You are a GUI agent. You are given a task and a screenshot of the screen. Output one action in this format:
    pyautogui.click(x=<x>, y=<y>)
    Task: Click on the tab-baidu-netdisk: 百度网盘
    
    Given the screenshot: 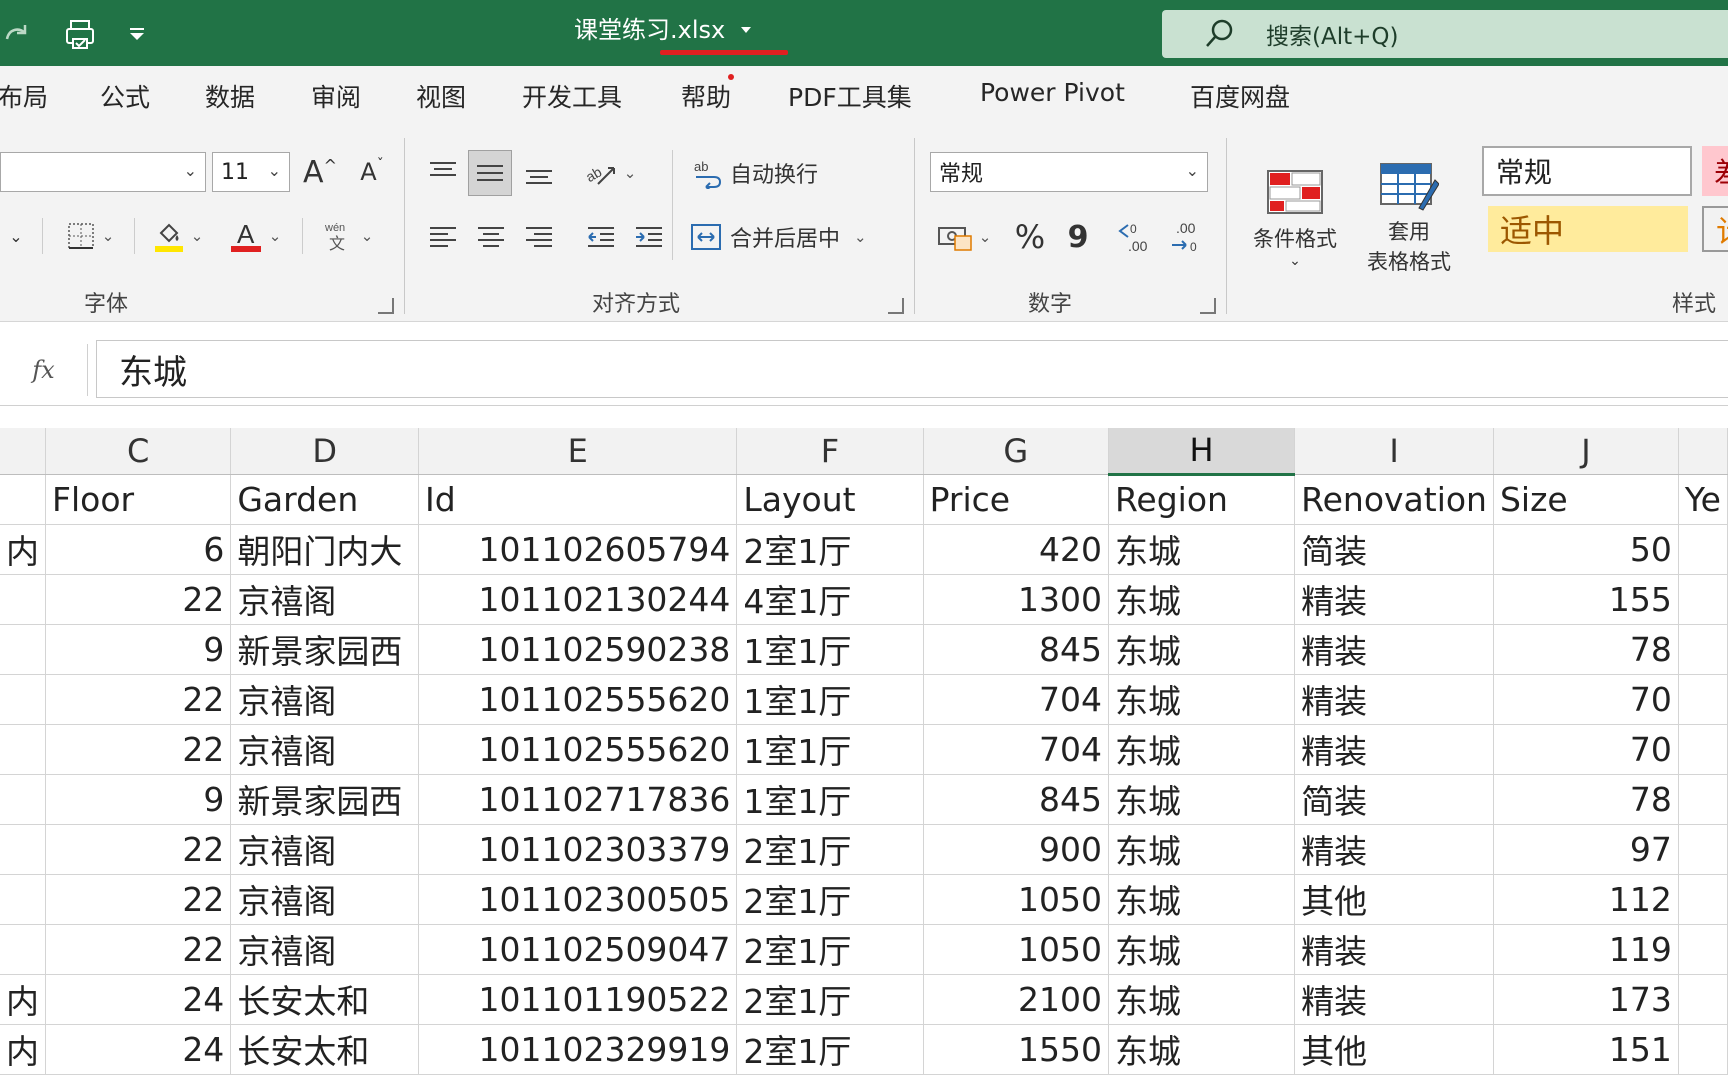 What is the action you would take?
    pyautogui.click(x=1240, y=96)
    